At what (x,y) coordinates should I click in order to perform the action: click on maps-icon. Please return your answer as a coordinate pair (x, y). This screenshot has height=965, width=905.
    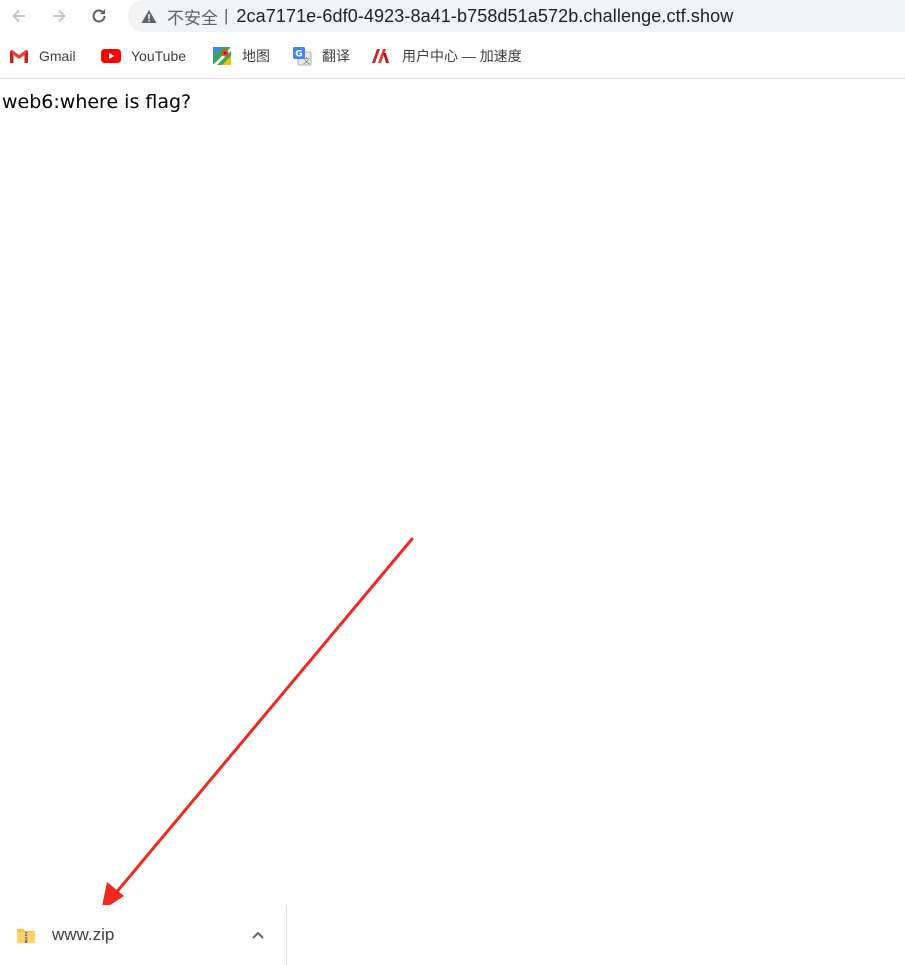
    Looking at the image, I should click on (222, 56).